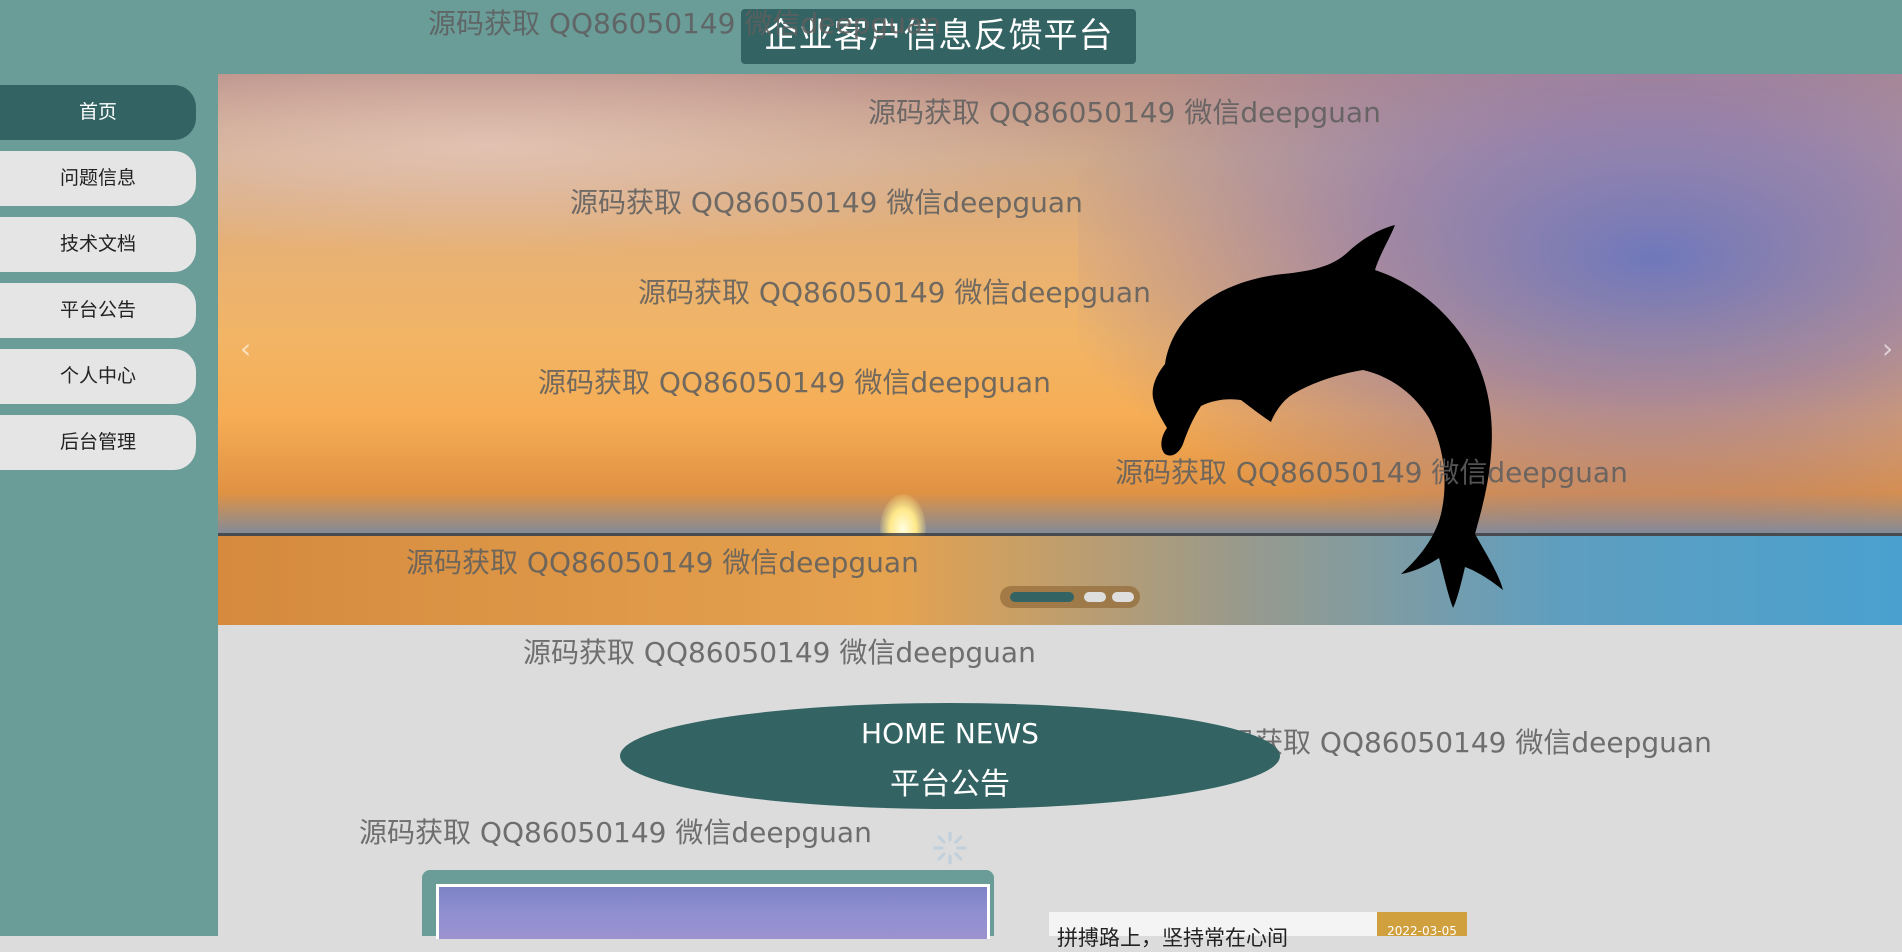  What do you see at coordinates (98, 310) in the screenshot?
I see `nav-item-announcements: 平台公告` at bounding box center [98, 310].